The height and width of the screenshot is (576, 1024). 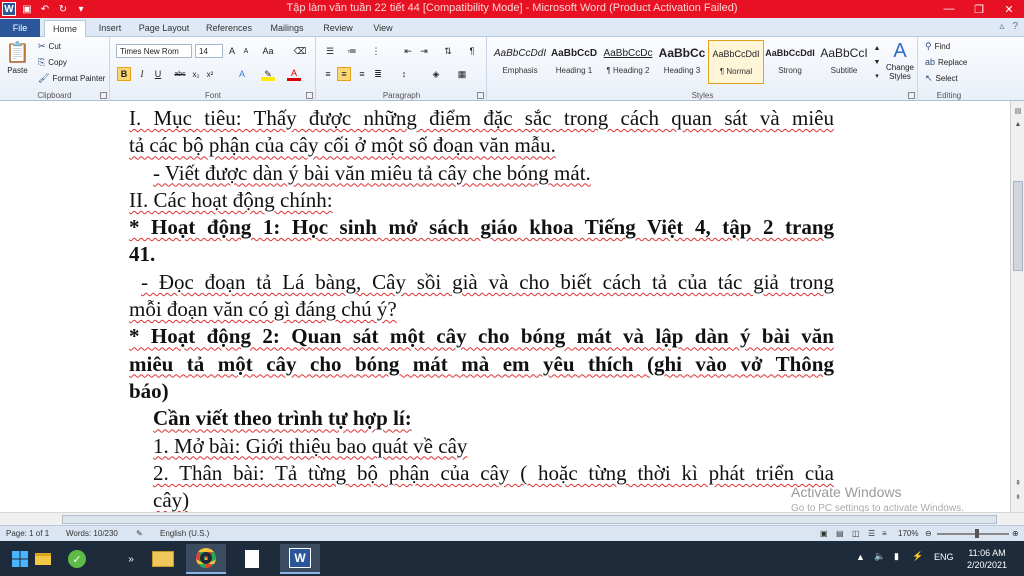 I want to click on zoom-slider-knob, so click(x=977, y=533).